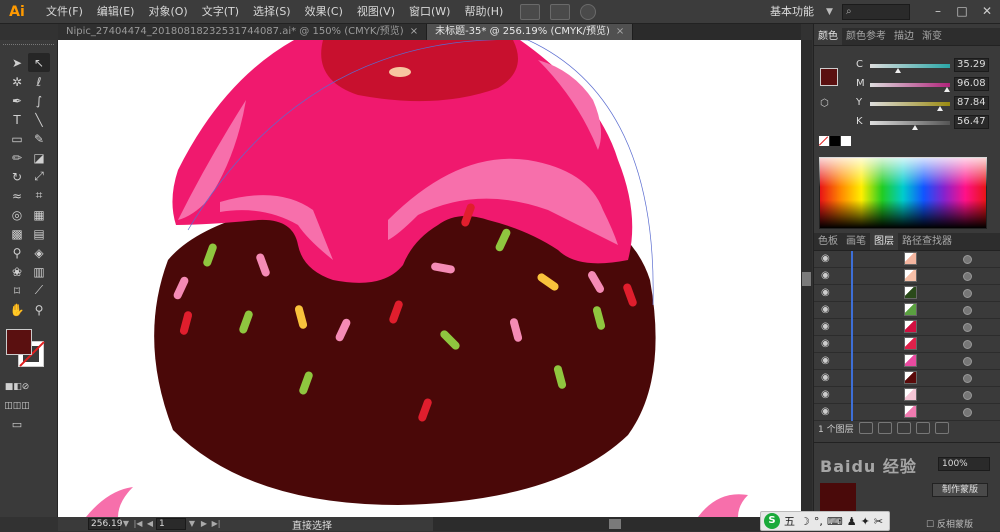 This screenshot has width=1000, height=532. I want to click on zoom-dropdown-icon: ▼, so click(126, 524).